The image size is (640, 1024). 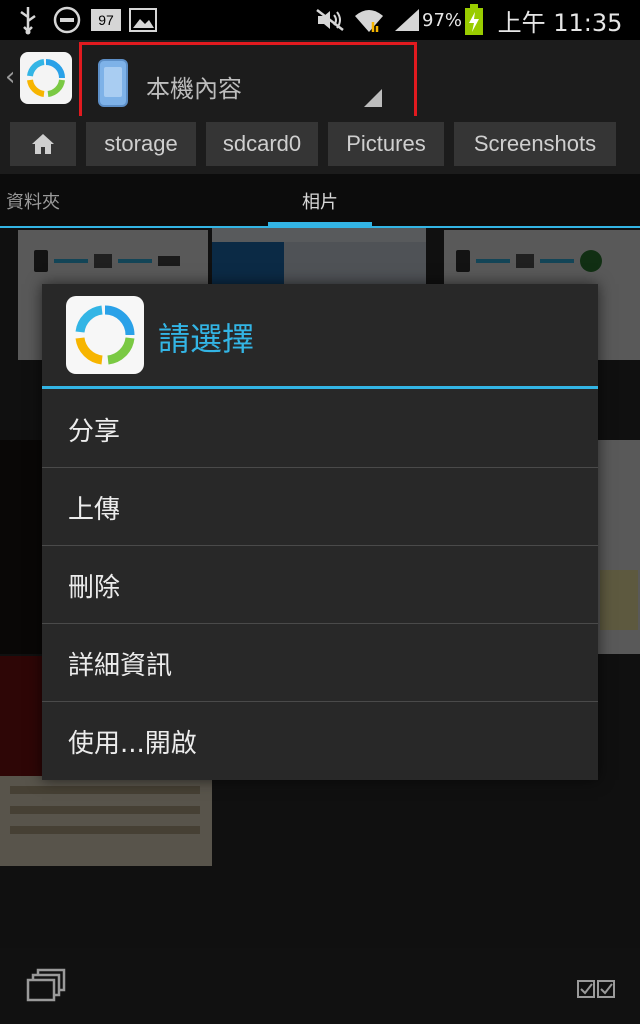 What do you see at coordinates (143, 20) in the screenshot?
I see `image-icon` at bounding box center [143, 20].